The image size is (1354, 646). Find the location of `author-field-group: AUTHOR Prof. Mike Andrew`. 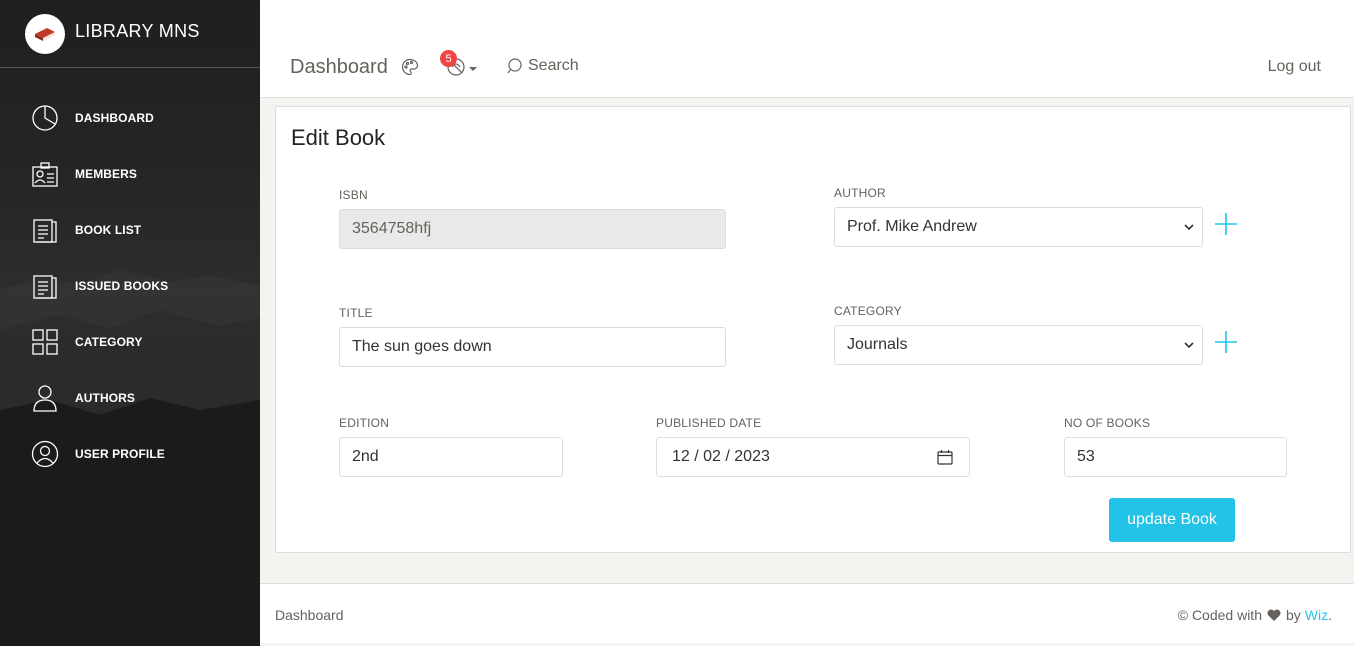

author-field-group: AUTHOR Prof. Mike Andrew is located at coordinates (1018, 216).